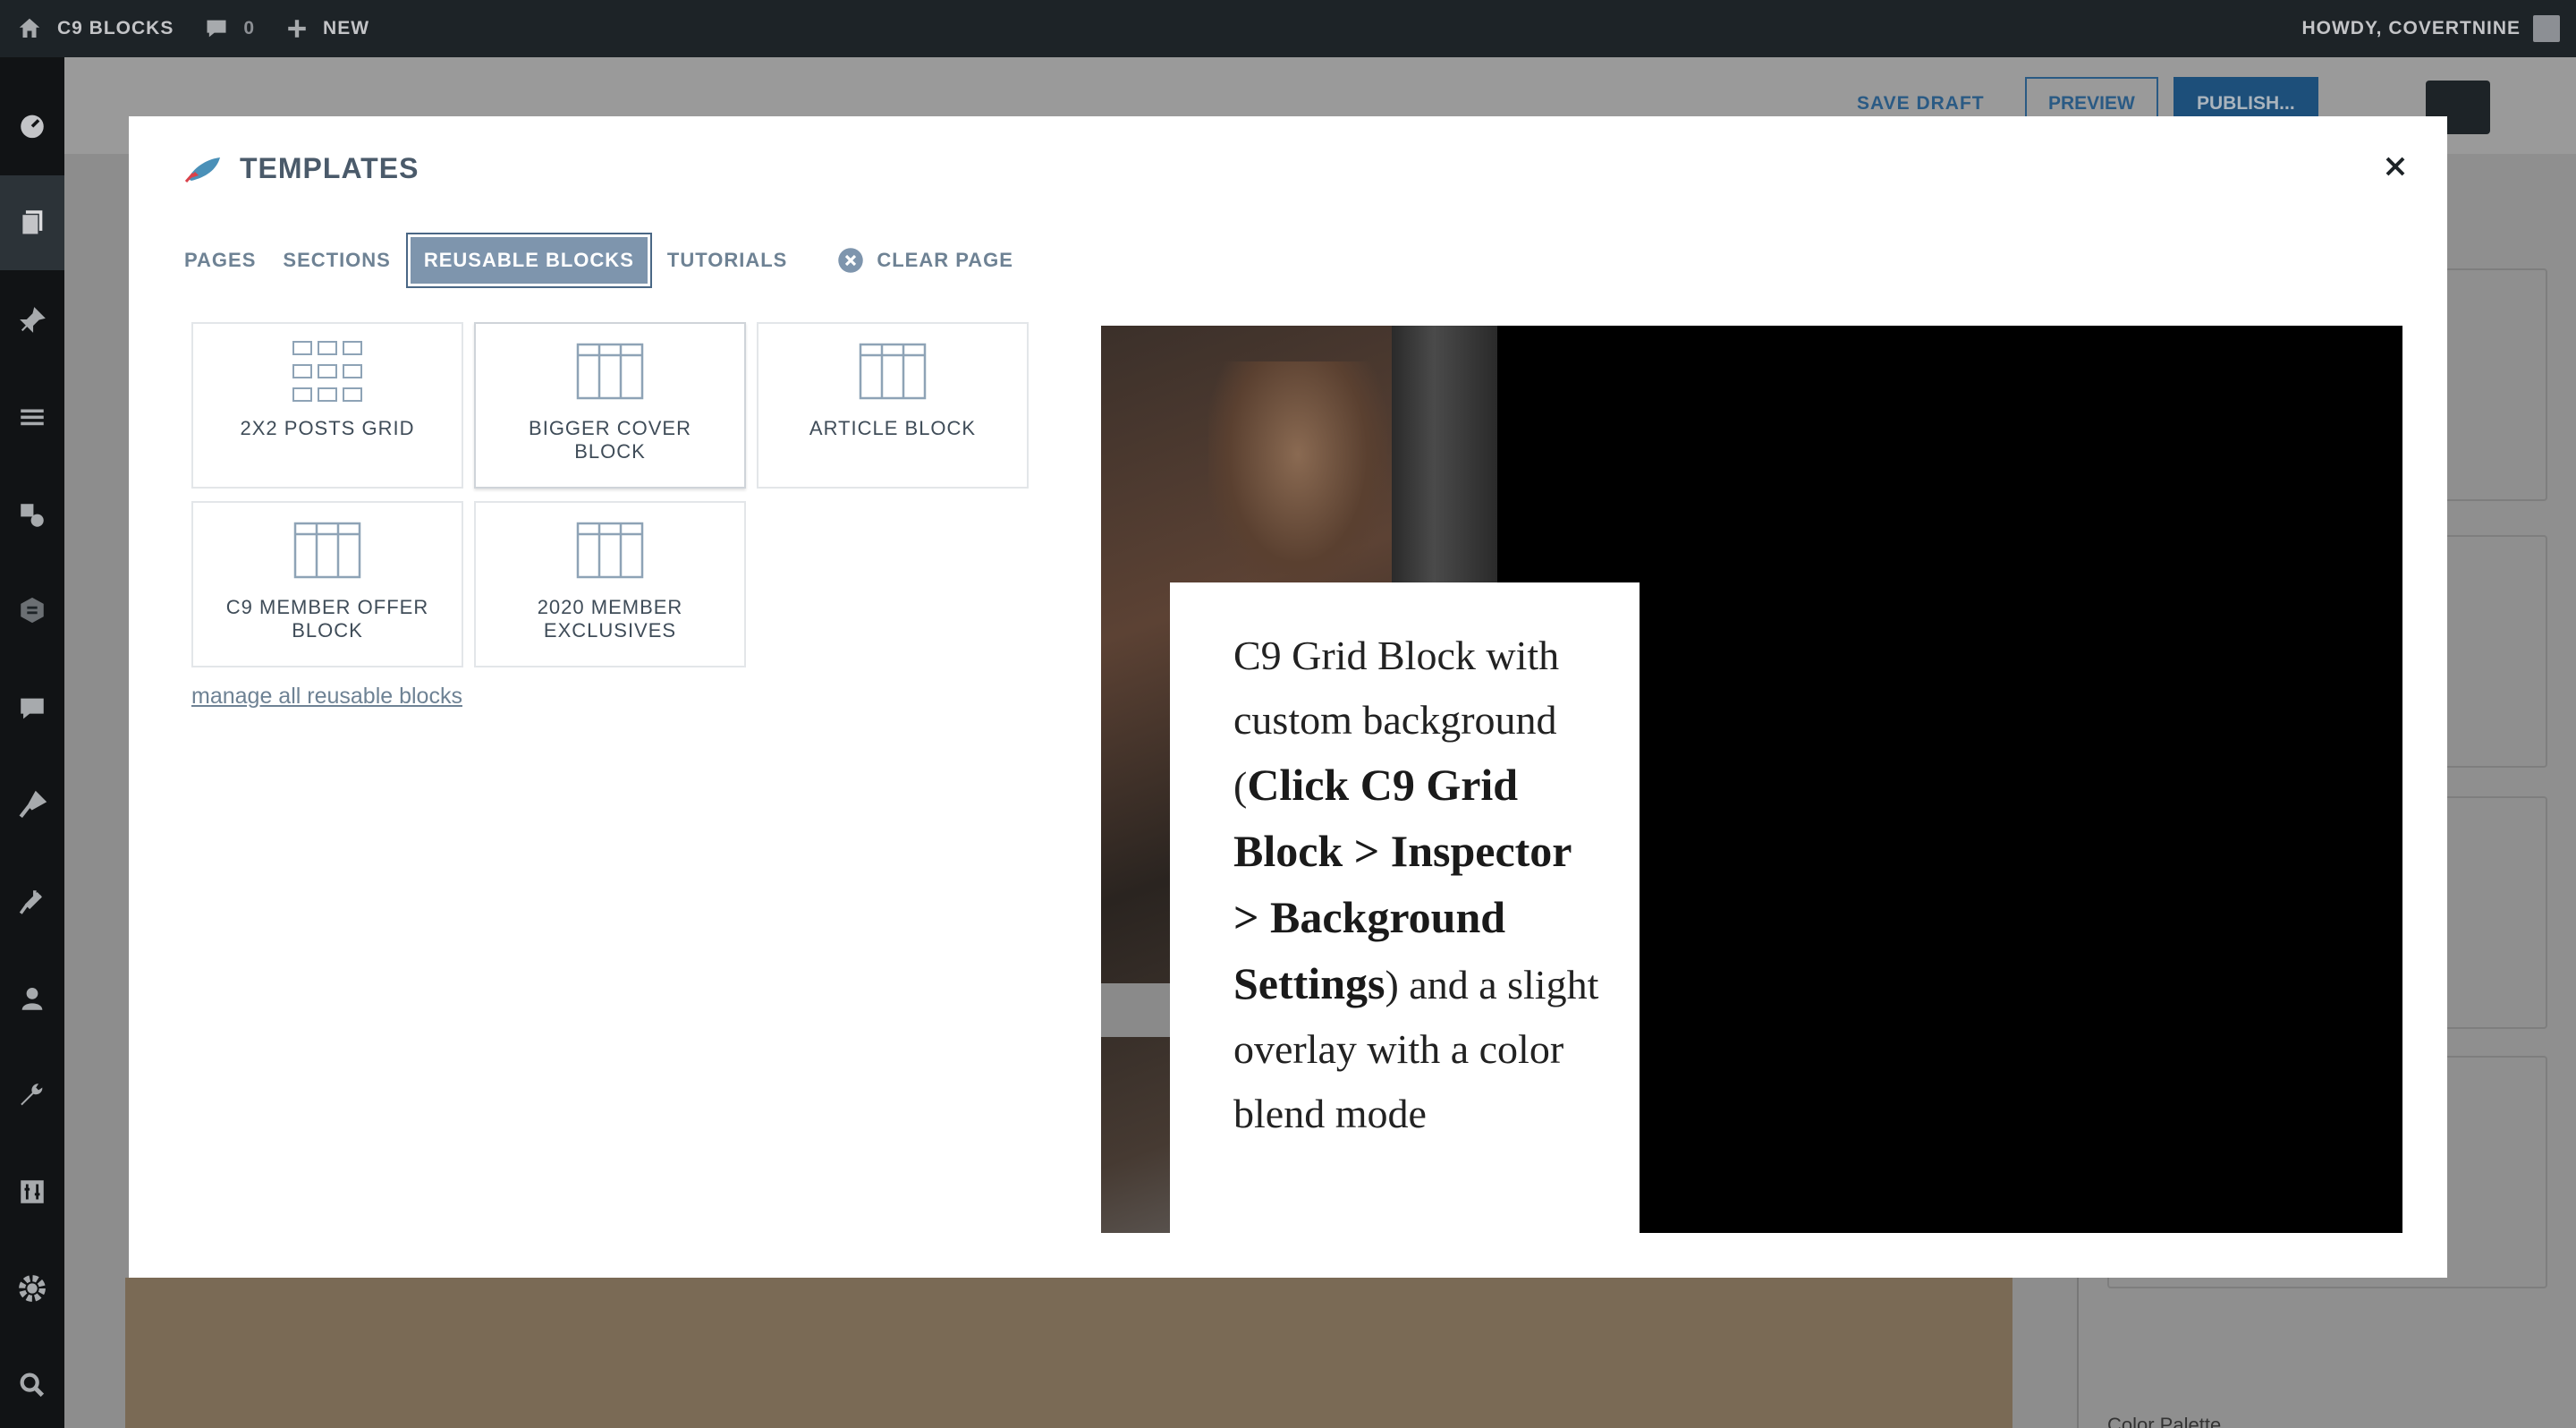 Image resolution: width=2576 pixels, height=1428 pixels. I want to click on menu-lines-icon, so click(32, 417).